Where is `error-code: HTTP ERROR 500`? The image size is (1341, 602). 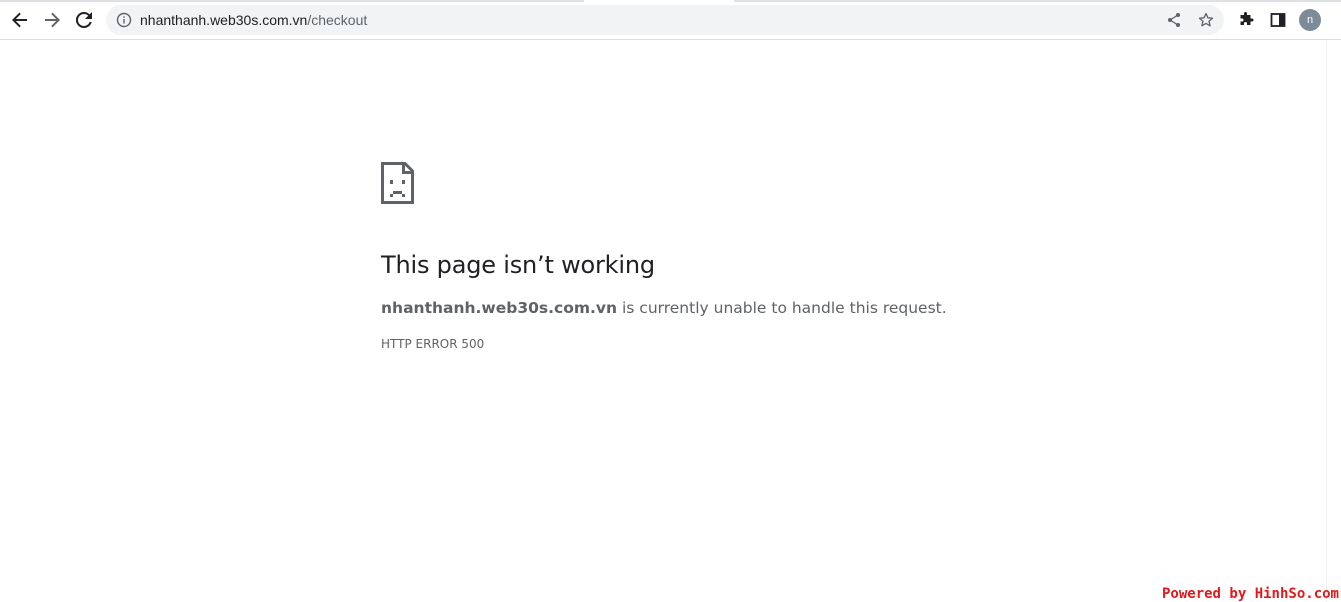 error-code: HTTP ERROR 500 is located at coordinates (433, 344).